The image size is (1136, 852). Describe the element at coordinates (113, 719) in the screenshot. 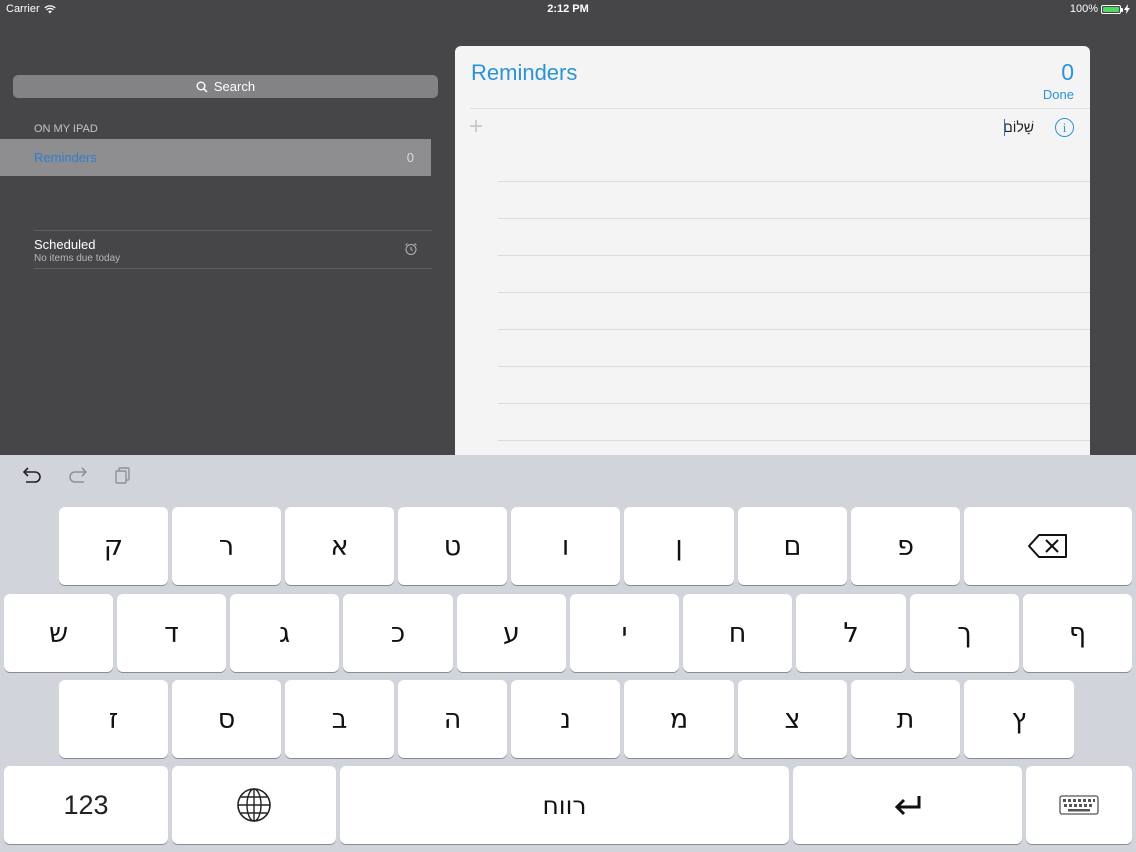

I see `key-zayin: ז` at that location.